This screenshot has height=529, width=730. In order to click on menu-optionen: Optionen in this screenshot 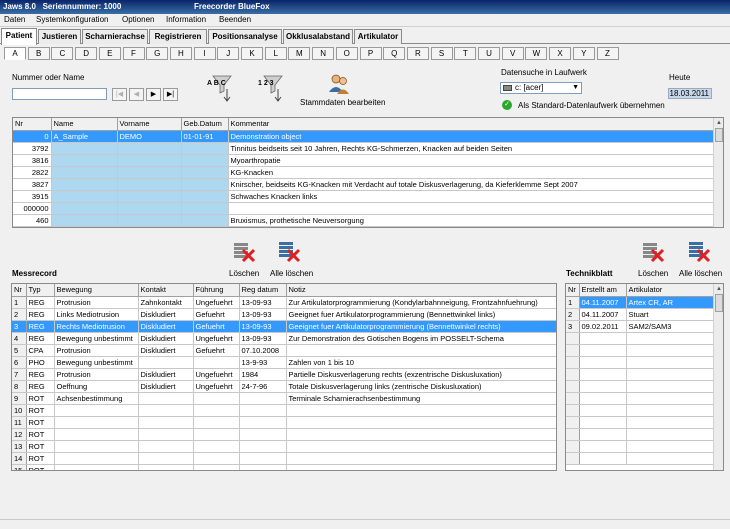, I will do `click(138, 19)`.